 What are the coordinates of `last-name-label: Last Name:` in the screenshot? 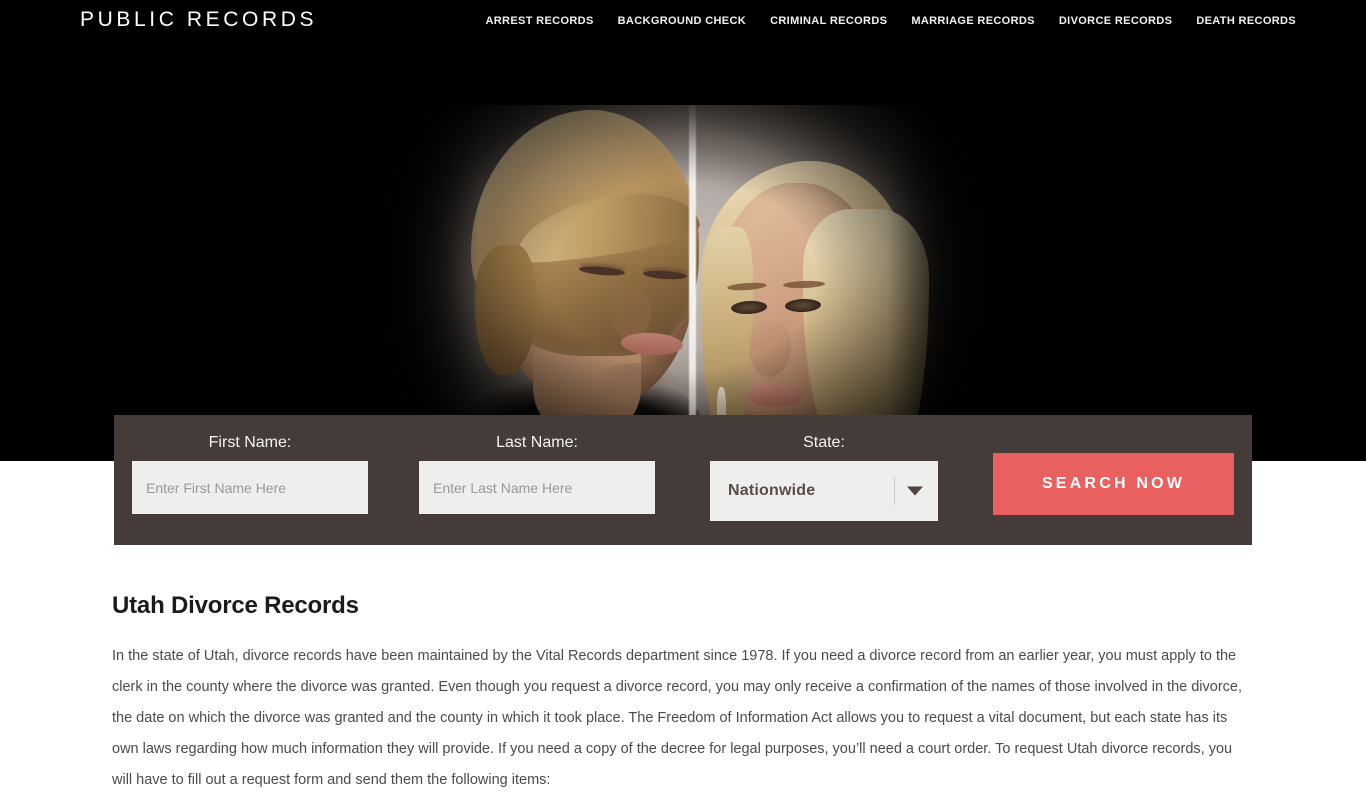 It's located at (537, 442).